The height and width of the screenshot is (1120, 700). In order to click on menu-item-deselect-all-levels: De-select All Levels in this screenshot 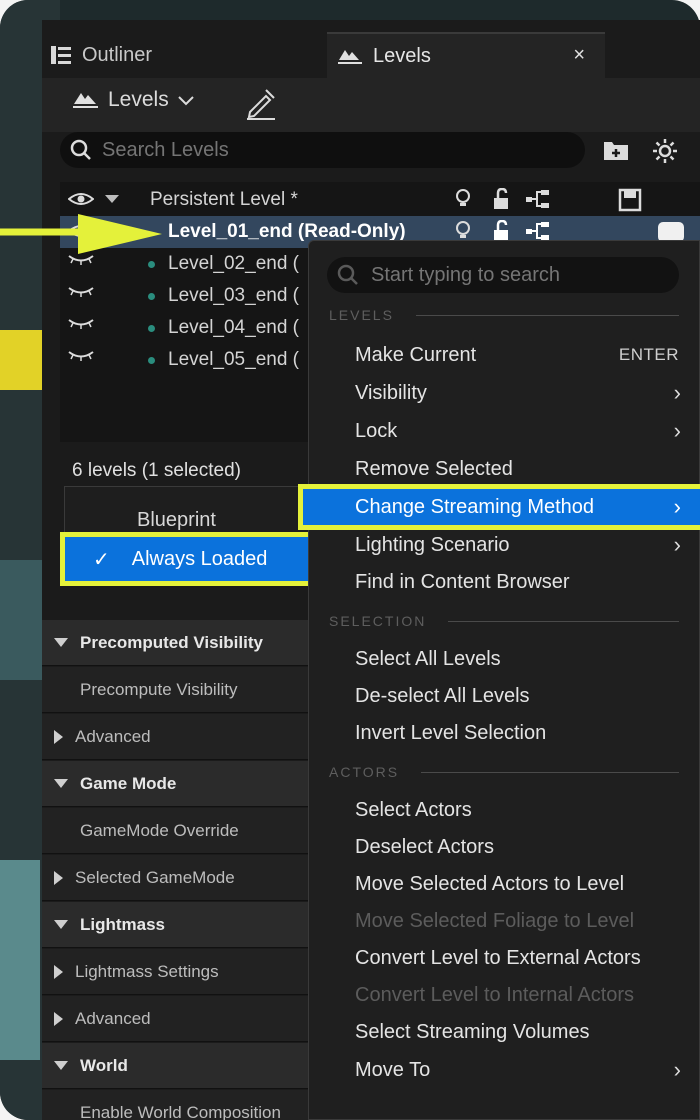, I will do `click(504, 696)`.